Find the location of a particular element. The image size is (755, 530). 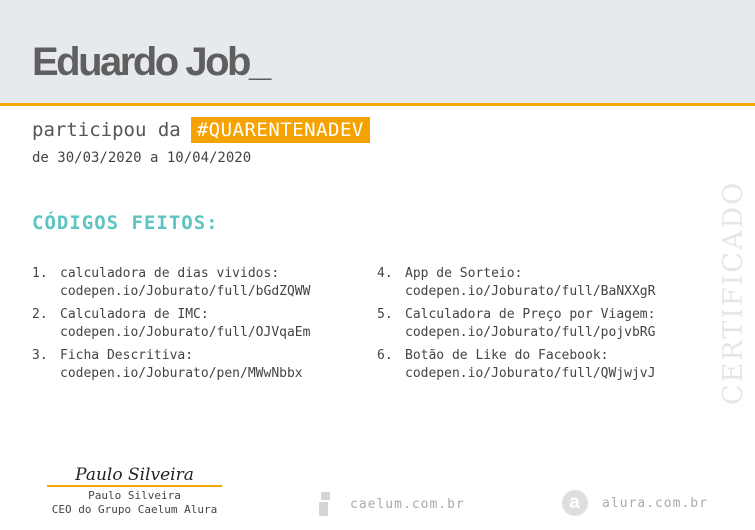

alura-logo-icon: a is located at coordinates (575, 503).